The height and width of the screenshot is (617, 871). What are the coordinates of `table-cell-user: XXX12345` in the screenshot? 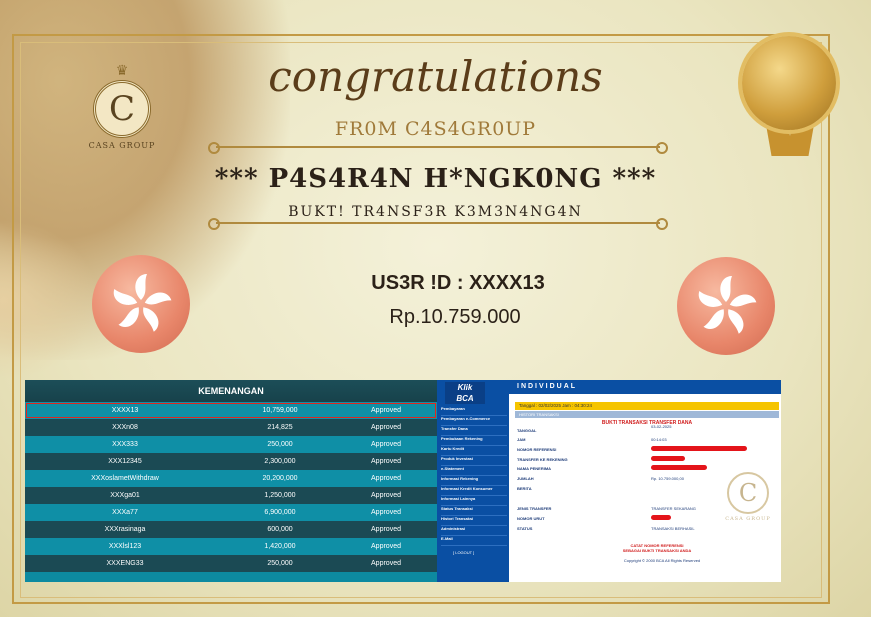 It's located at (125, 461).